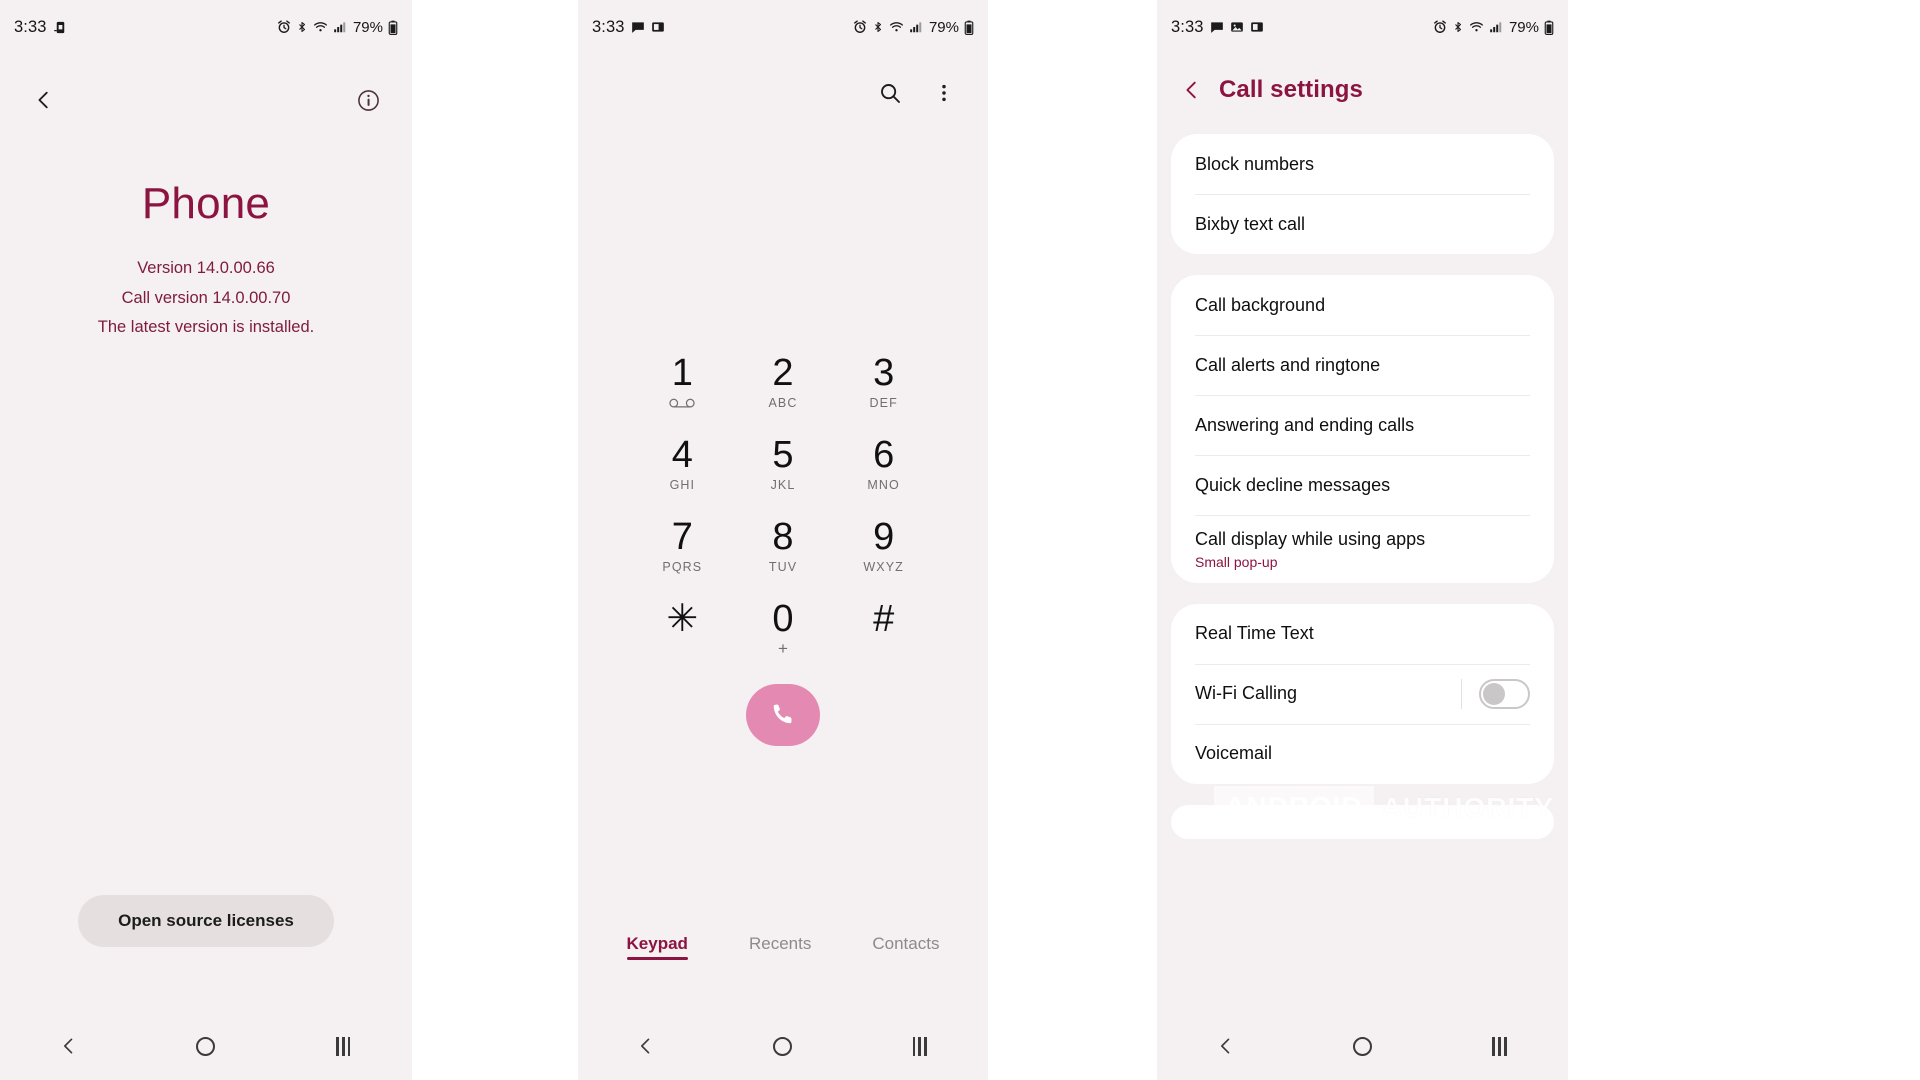 The height and width of the screenshot is (1080, 1920). What do you see at coordinates (682, 537) in the screenshot?
I see `dialpad-digit: 7` at bounding box center [682, 537].